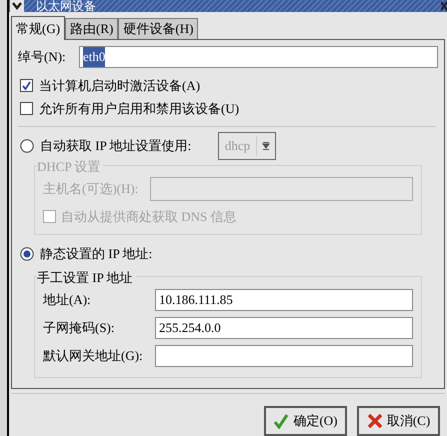 The width and height of the screenshot is (447, 436). What do you see at coordinates (305, 421) in the screenshot?
I see `dialog-button: 确定(O)` at bounding box center [305, 421].